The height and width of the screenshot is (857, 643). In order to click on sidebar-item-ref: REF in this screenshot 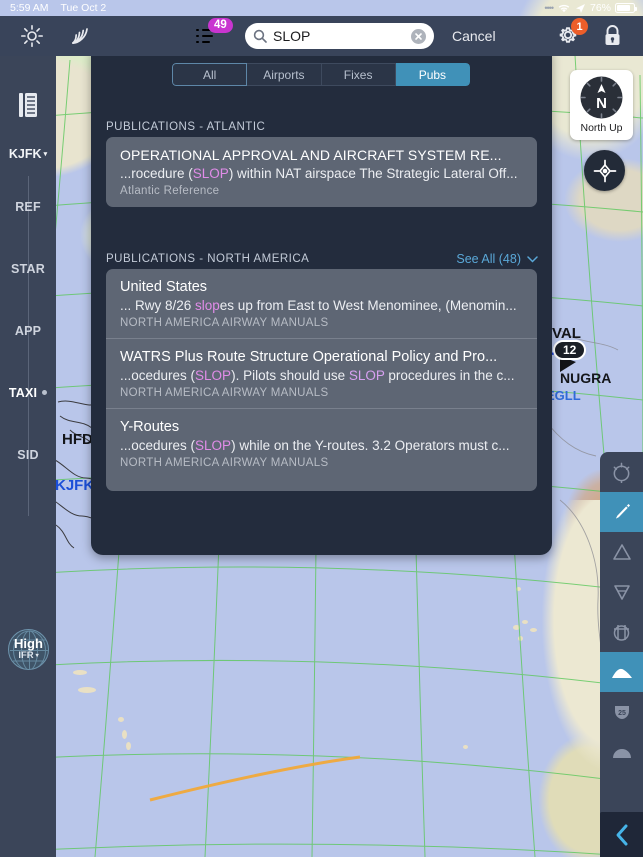, I will do `click(28, 207)`.